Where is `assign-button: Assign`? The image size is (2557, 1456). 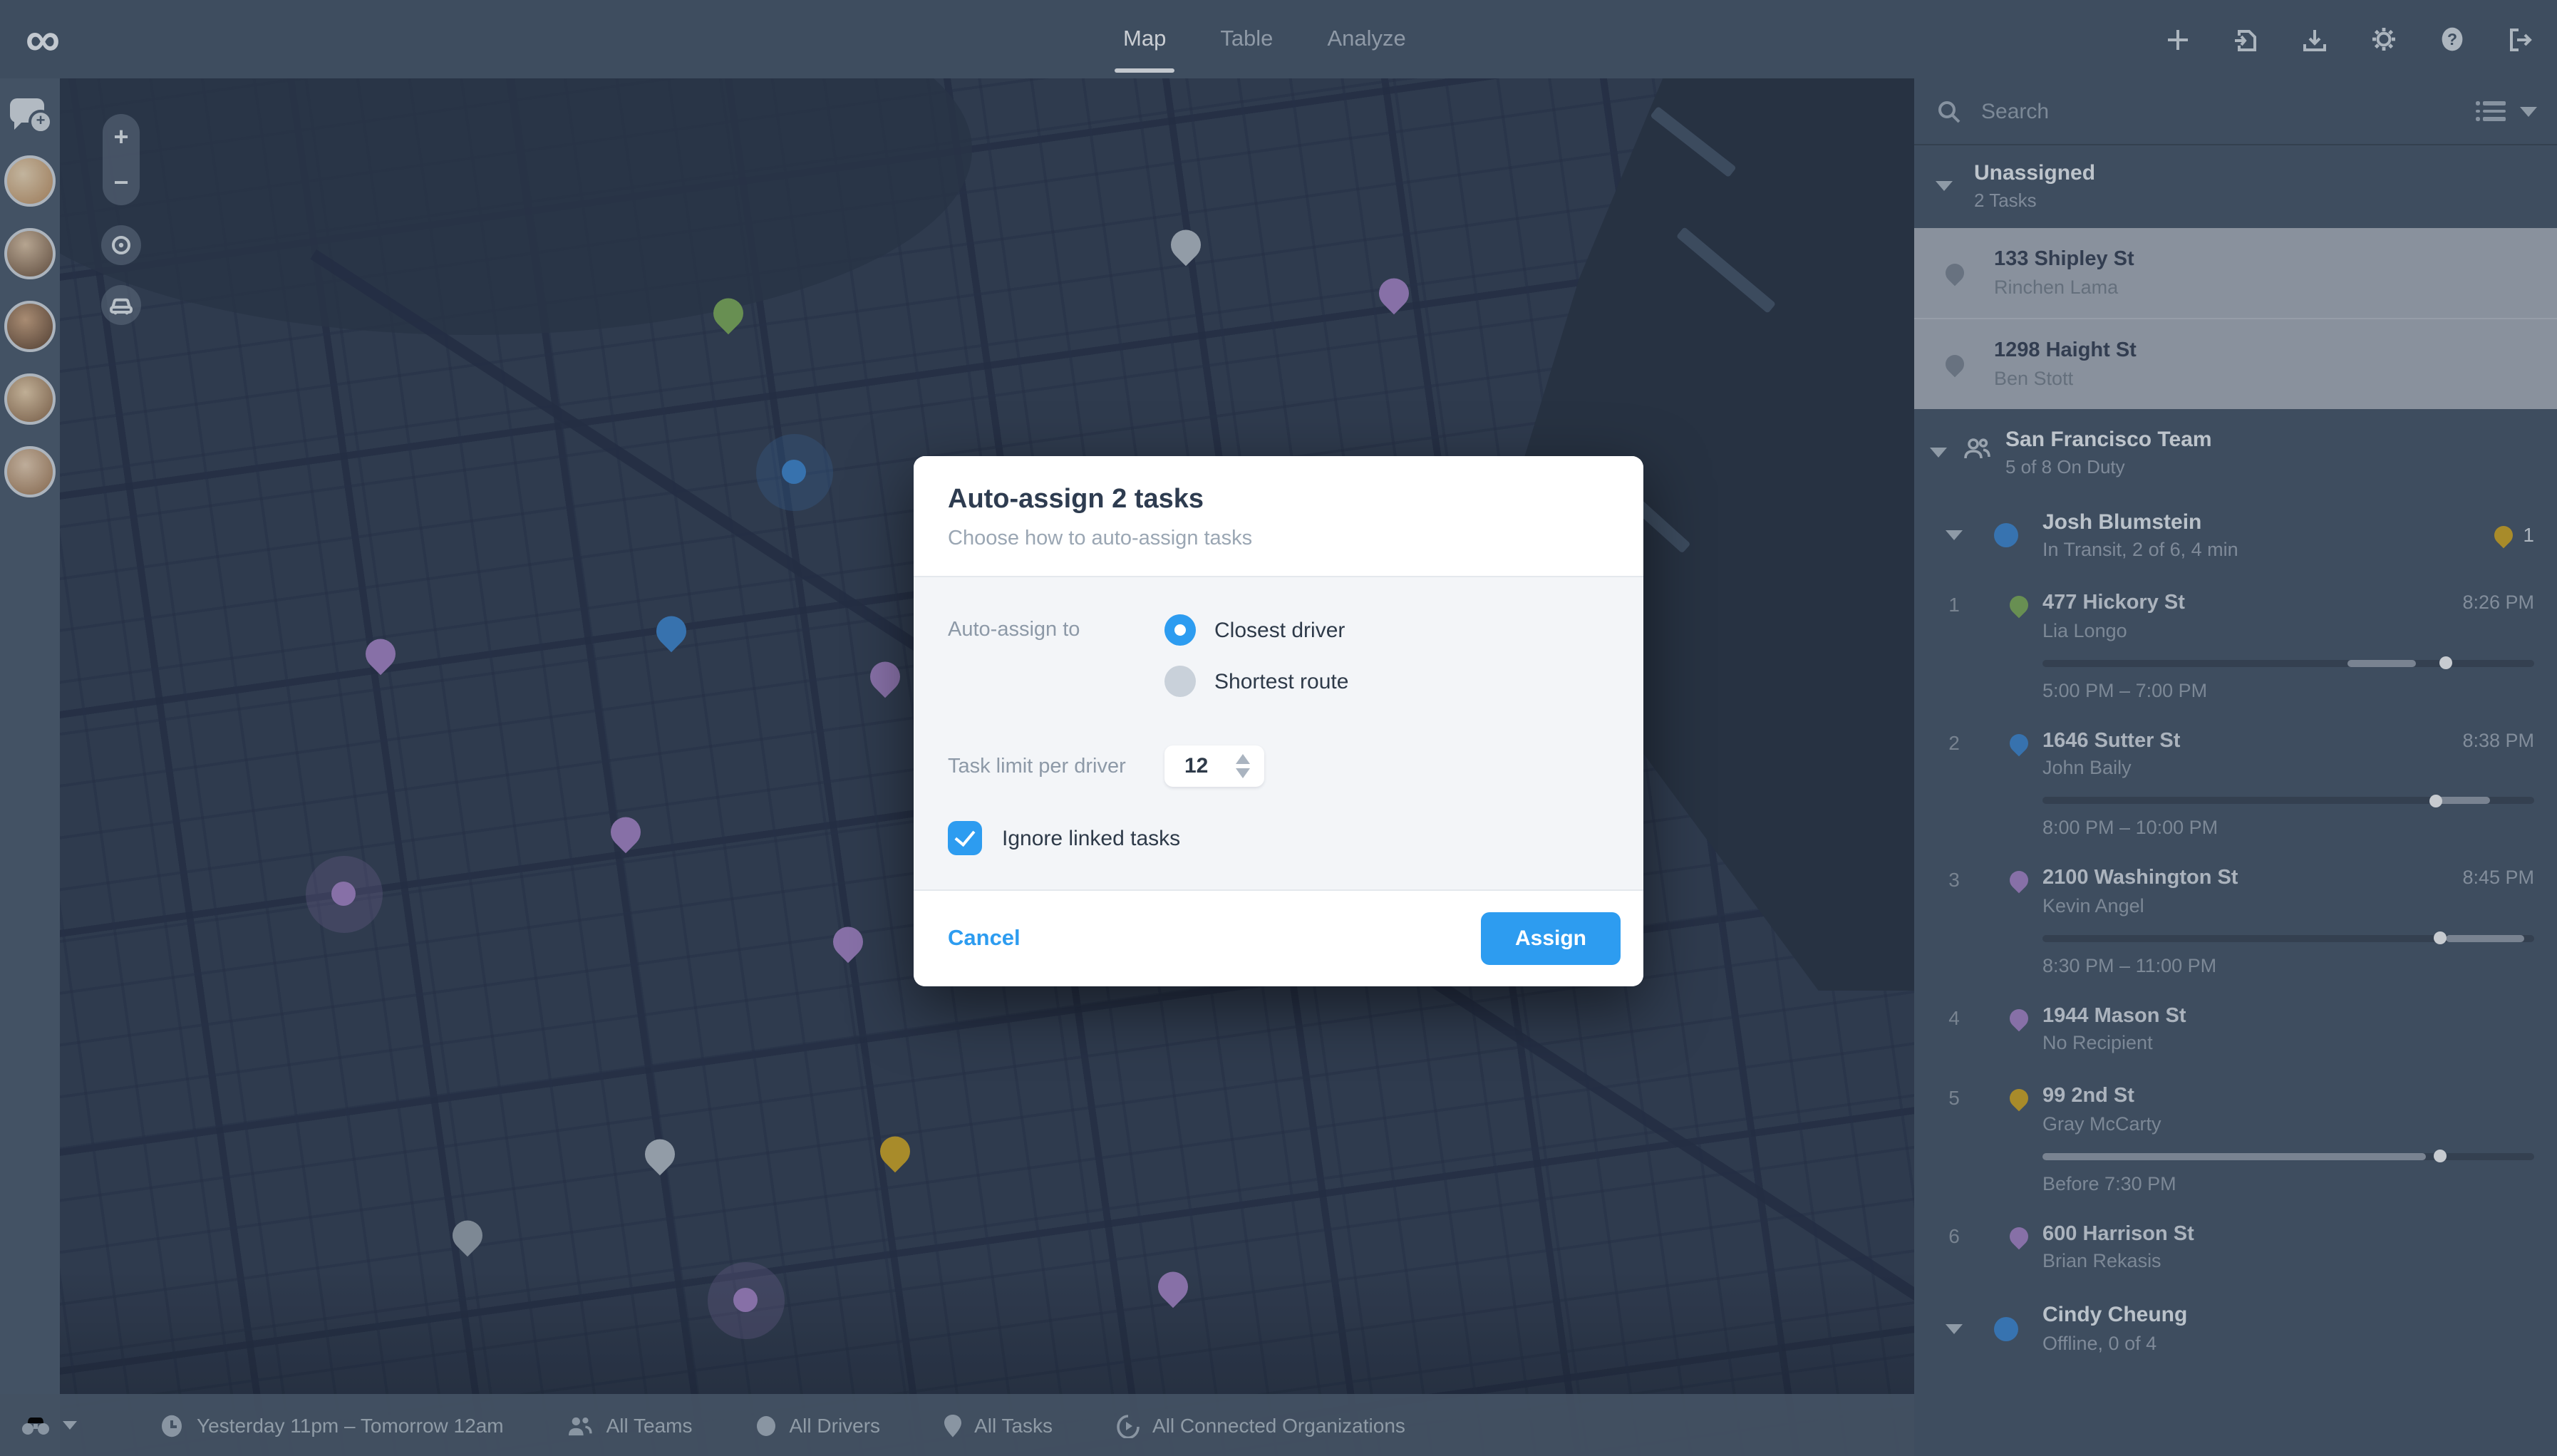
assign-button: Assign is located at coordinates (1550, 938).